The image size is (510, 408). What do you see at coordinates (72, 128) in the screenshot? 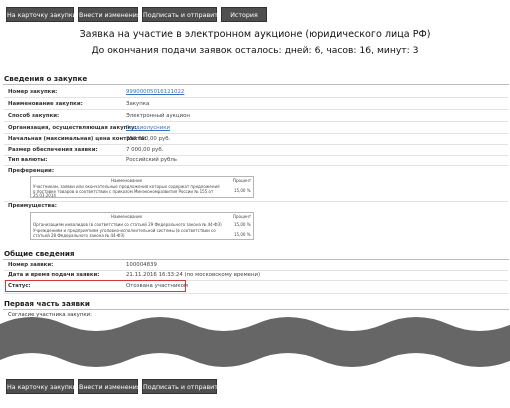
I see `field-label-organization: Организация, осуществляющая закупку:` at bounding box center [72, 128].